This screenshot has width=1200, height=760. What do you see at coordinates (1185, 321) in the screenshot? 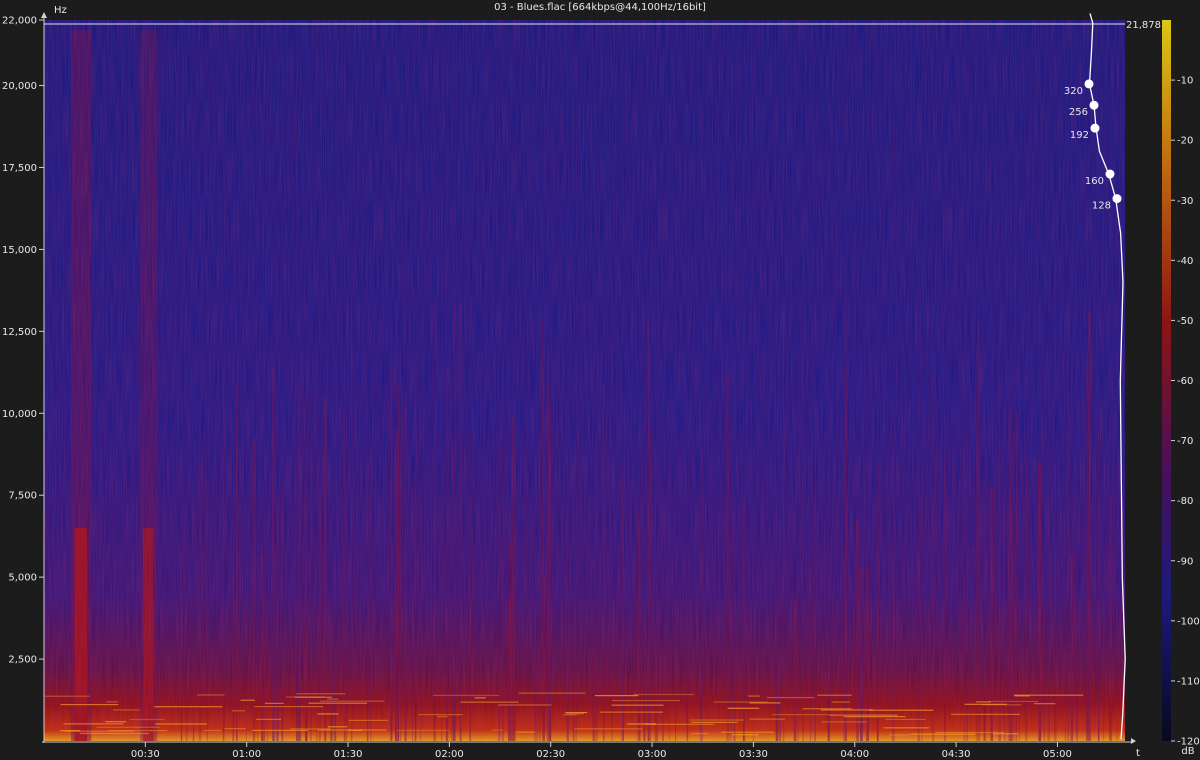
I see `colorbar-tick-label: -50` at bounding box center [1185, 321].